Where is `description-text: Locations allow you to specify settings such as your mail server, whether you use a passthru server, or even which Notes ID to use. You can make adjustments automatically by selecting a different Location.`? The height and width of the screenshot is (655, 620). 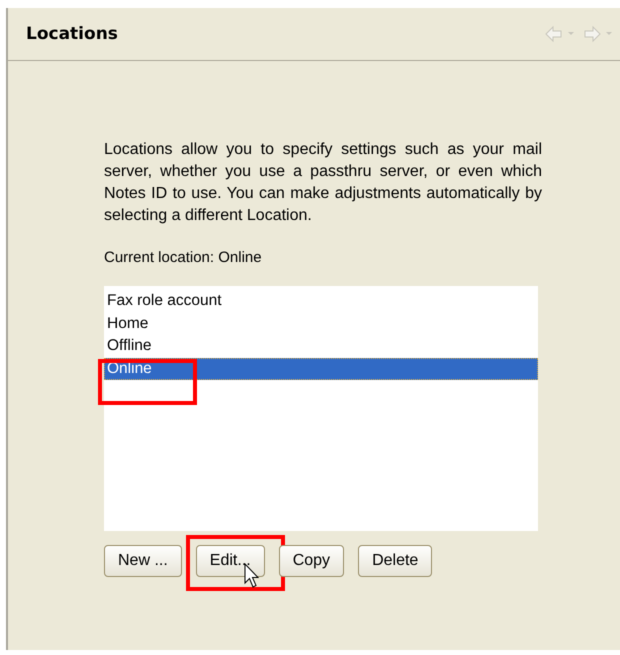 description-text: Locations allow you to specify settings such as your mail server, whether you use a passthru server, or even which Notes ID to use. You can make adjustments automatically by selecting a different Location. is located at coordinates (323, 183).